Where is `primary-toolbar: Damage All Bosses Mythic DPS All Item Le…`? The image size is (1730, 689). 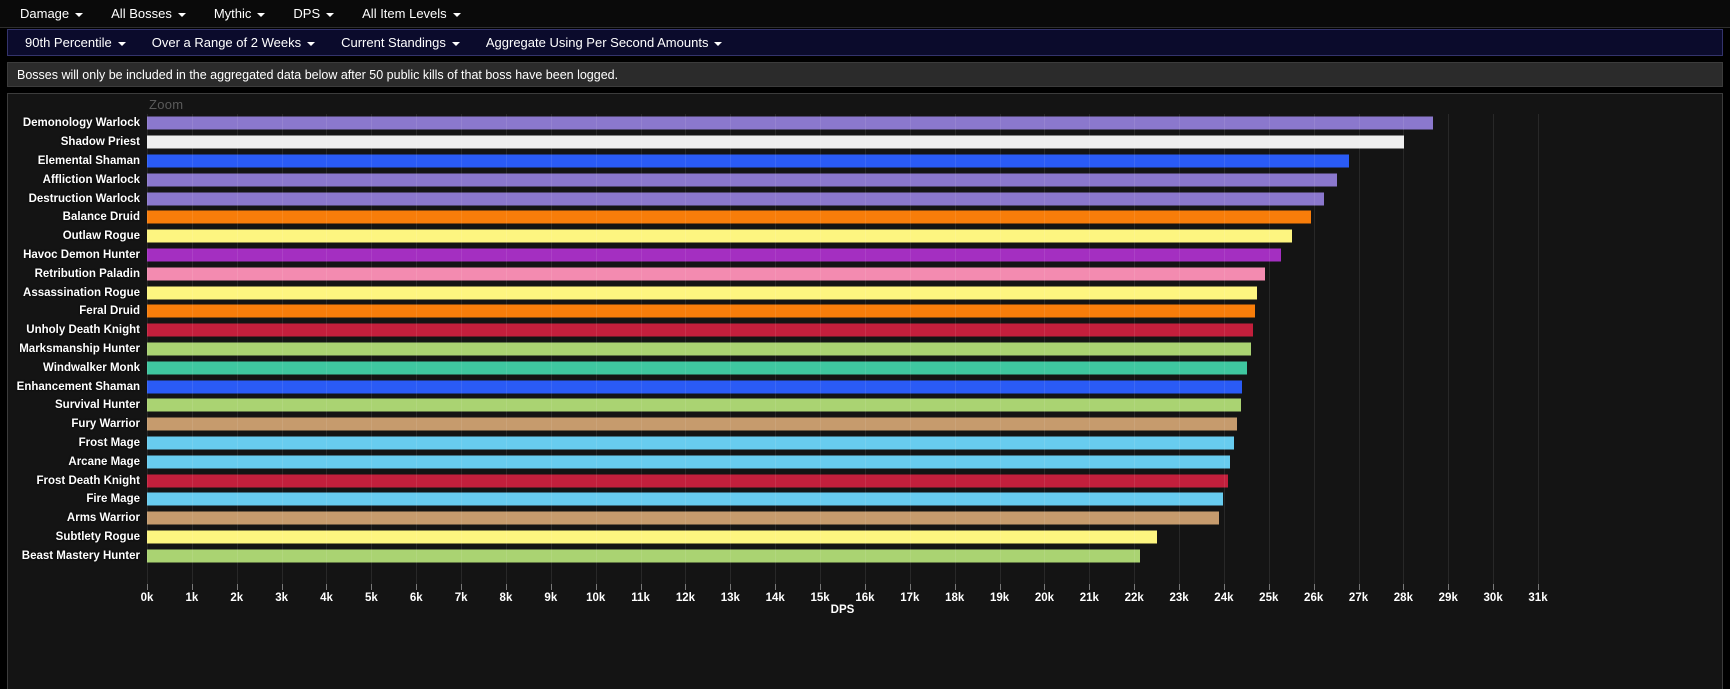
primary-toolbar: Damage All Bosses Mythic DPS All Item Le… is located at coordinates (865, 14).